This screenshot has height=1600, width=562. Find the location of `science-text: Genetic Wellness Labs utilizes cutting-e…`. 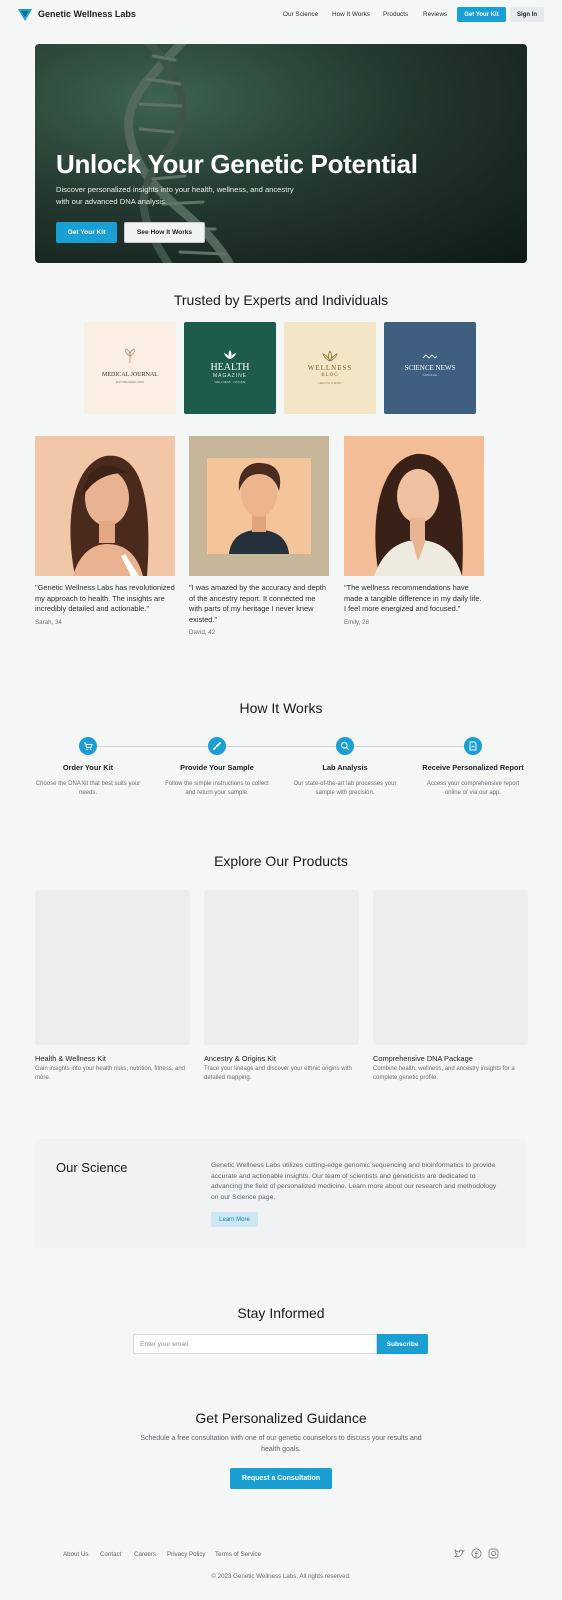

science-text: Genetic Wellness Labs utilizes cutting-e… is located at coordinates (354, 1181).